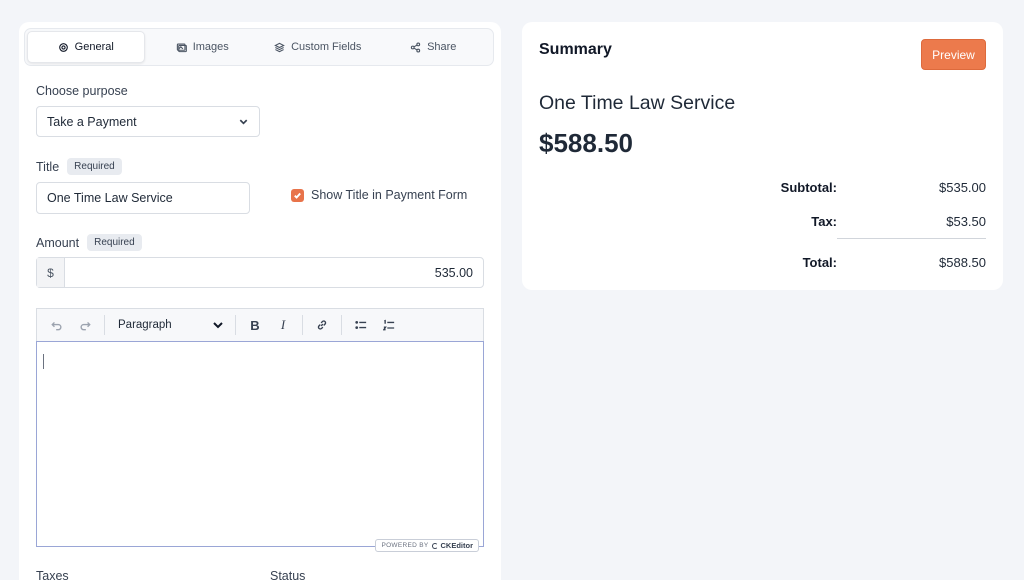  I want to click on title-label-text: Title, so click(48, 166).